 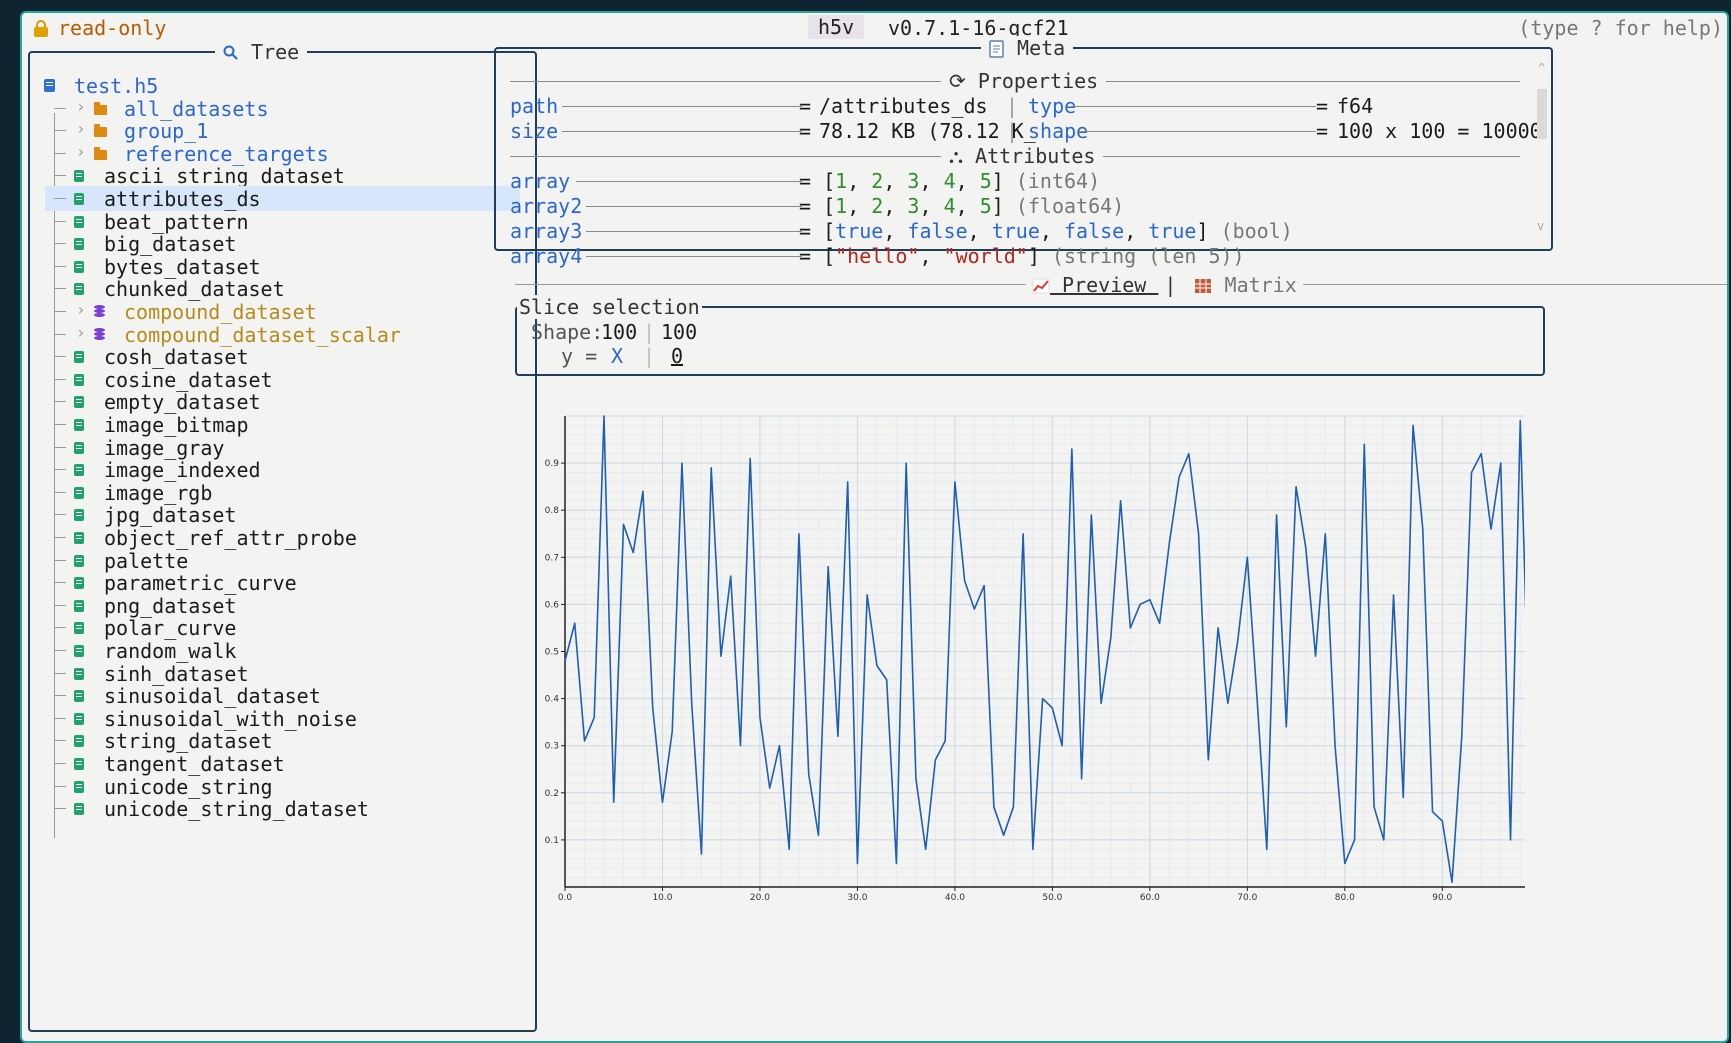 I want to click on tree-item-label: reference_targets, so click(x=226, y=153).